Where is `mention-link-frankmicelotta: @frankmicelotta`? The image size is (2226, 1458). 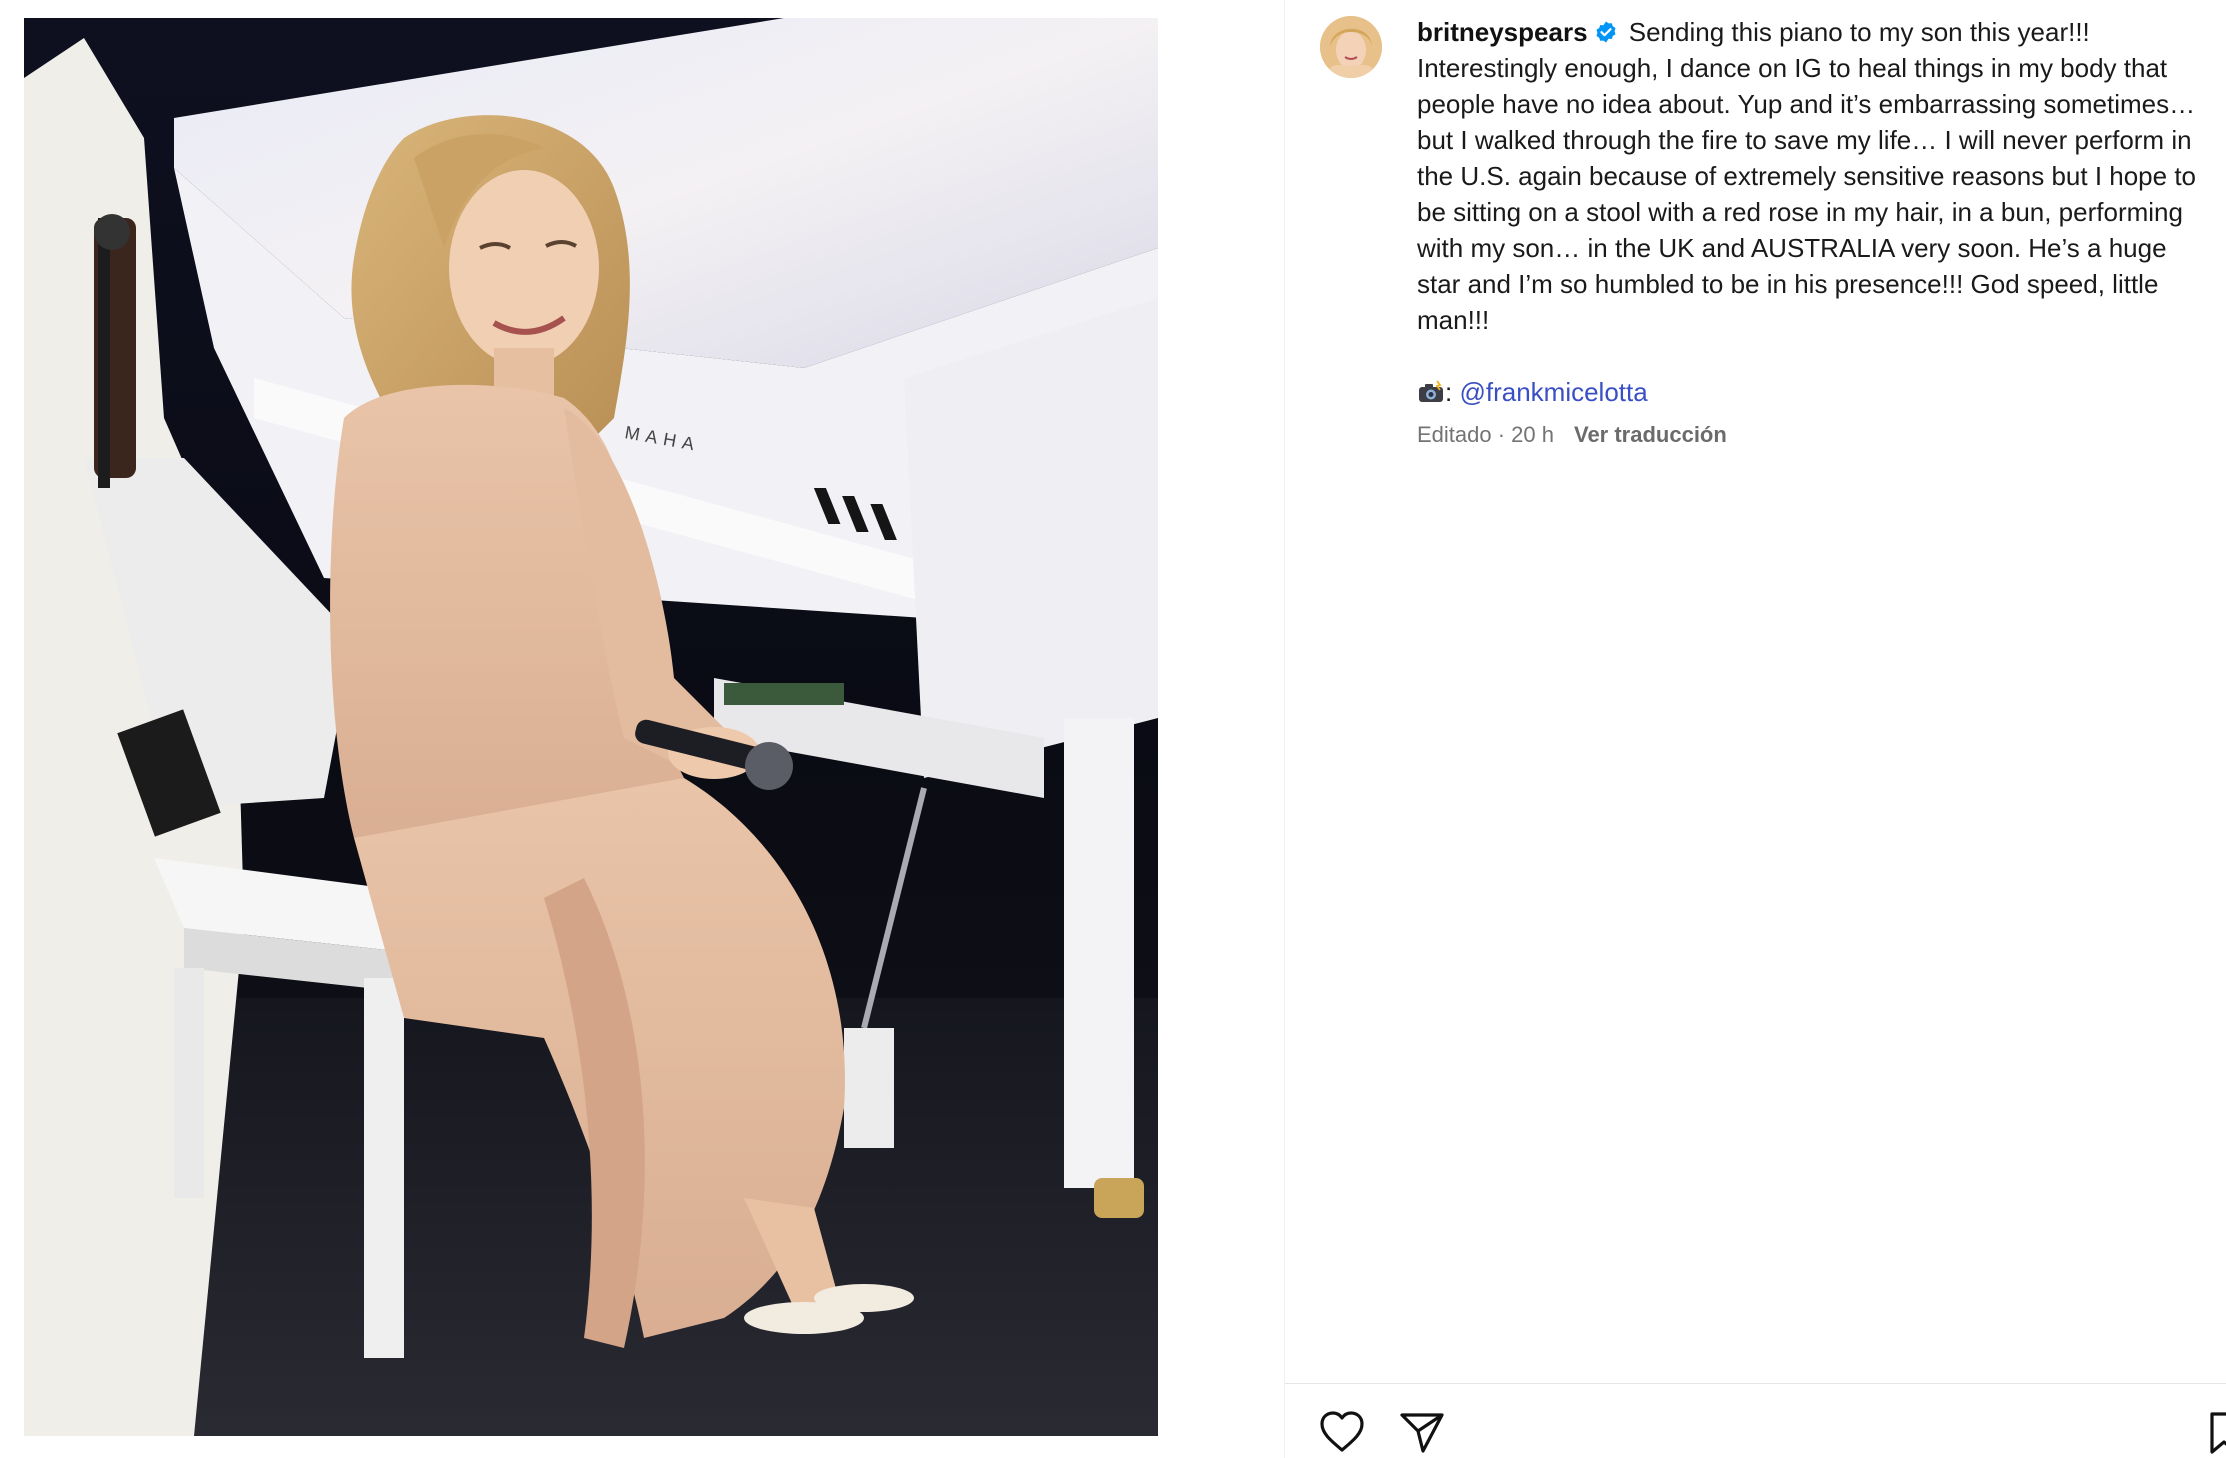 mention-link-frankmicelotta: @frankmicelotta is located at coordinates (1553, 392).